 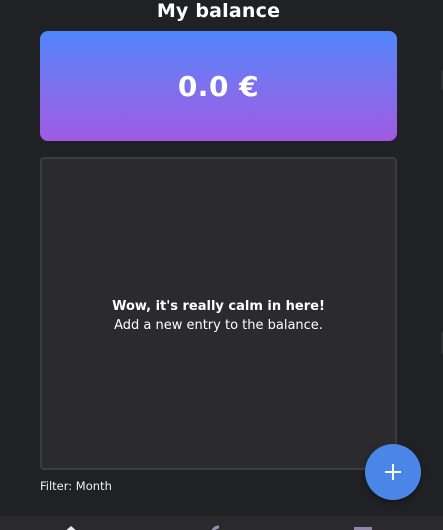 I want to click on filter-label: Filter: Month, so click(x=76, y=486).